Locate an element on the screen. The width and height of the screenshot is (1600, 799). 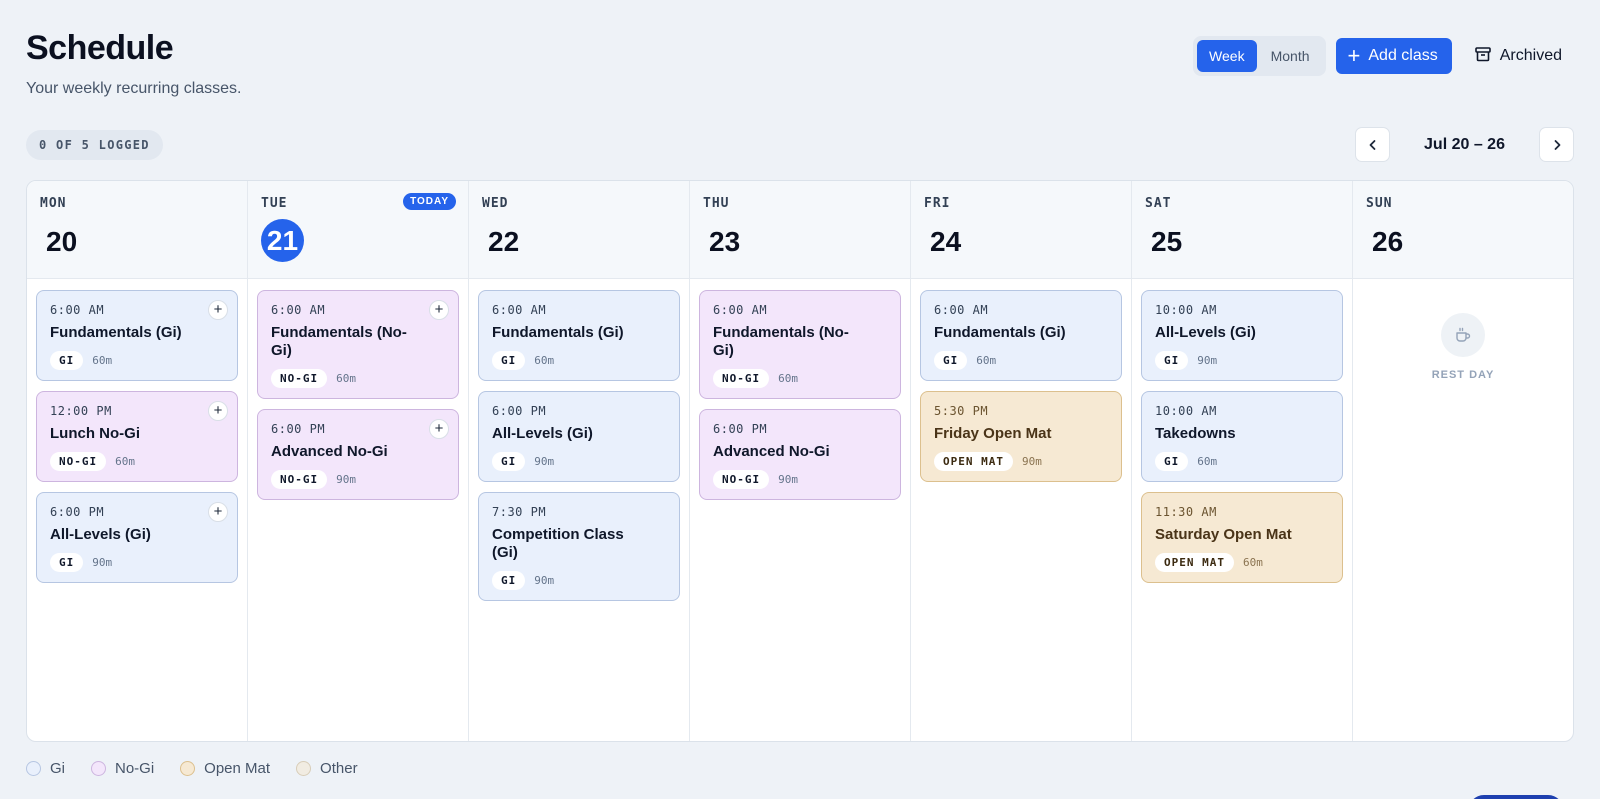
legend-label: Gi is located at coordinates (57, 768).